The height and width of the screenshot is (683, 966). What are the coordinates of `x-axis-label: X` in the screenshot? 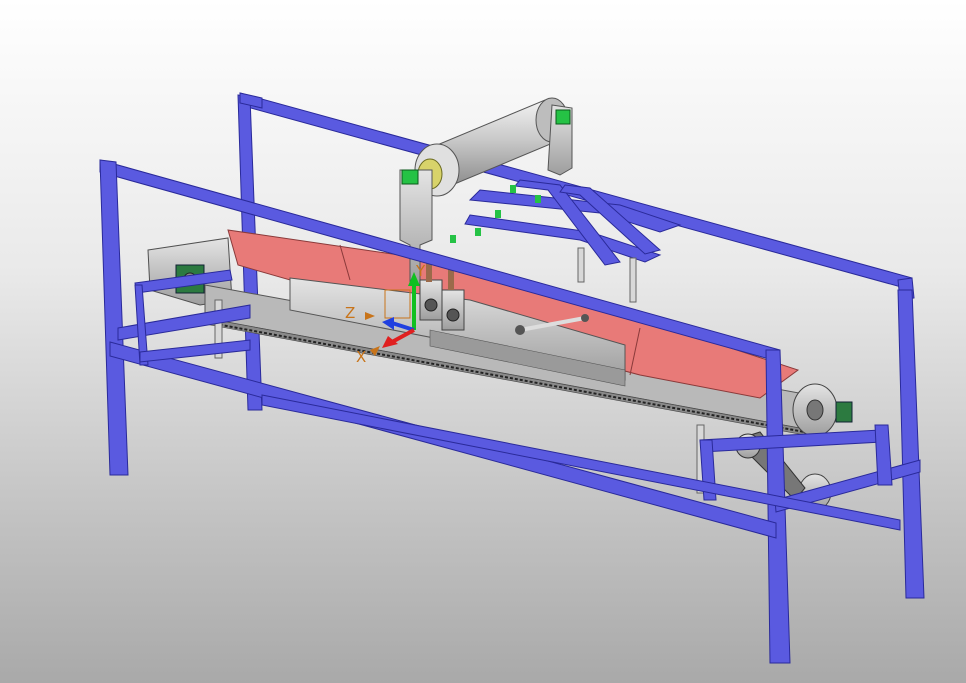 It's located at (361, 357).